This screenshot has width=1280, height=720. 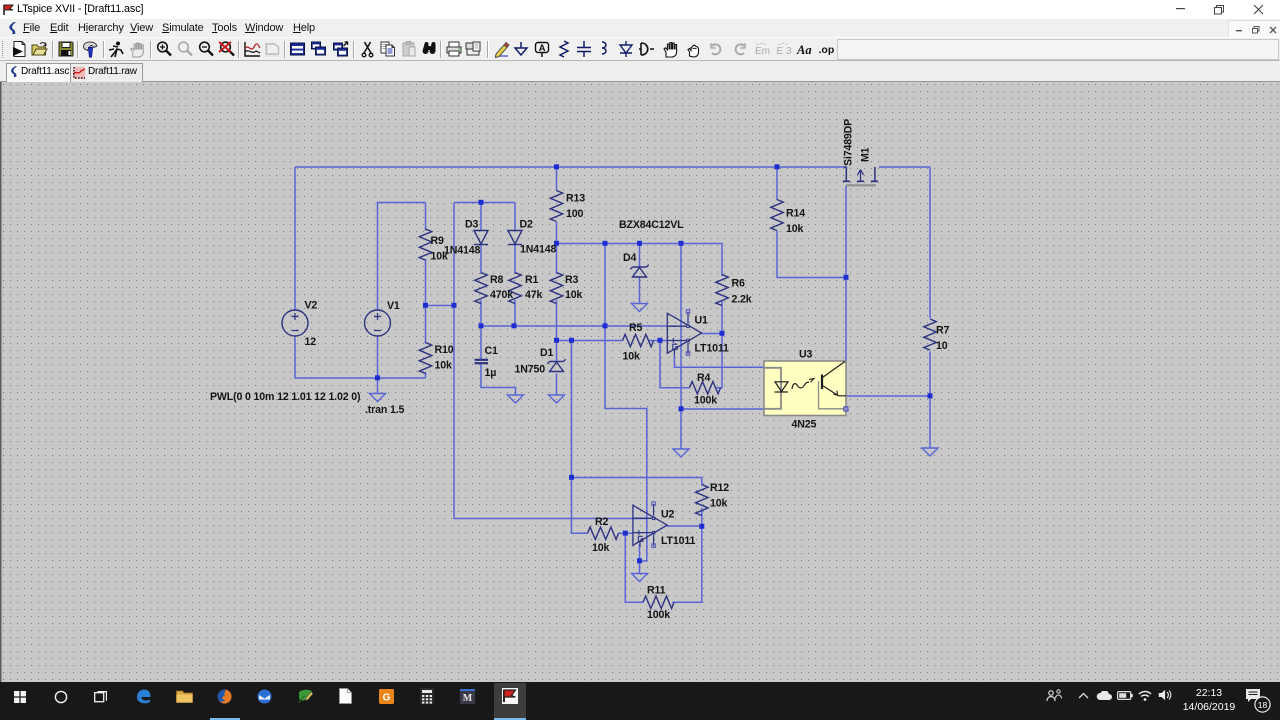 What do you see at coordinates (704, 378) in the screenshot?
I see `svg-text: R4` at bounding box center [704, 378].